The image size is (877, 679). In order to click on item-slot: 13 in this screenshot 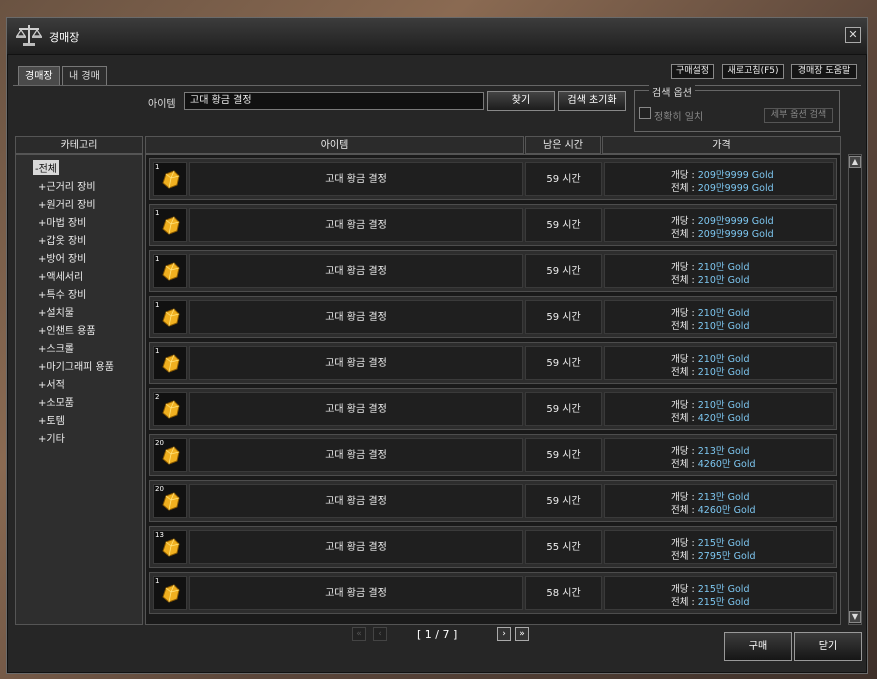, I will do `click(170, 547)`.